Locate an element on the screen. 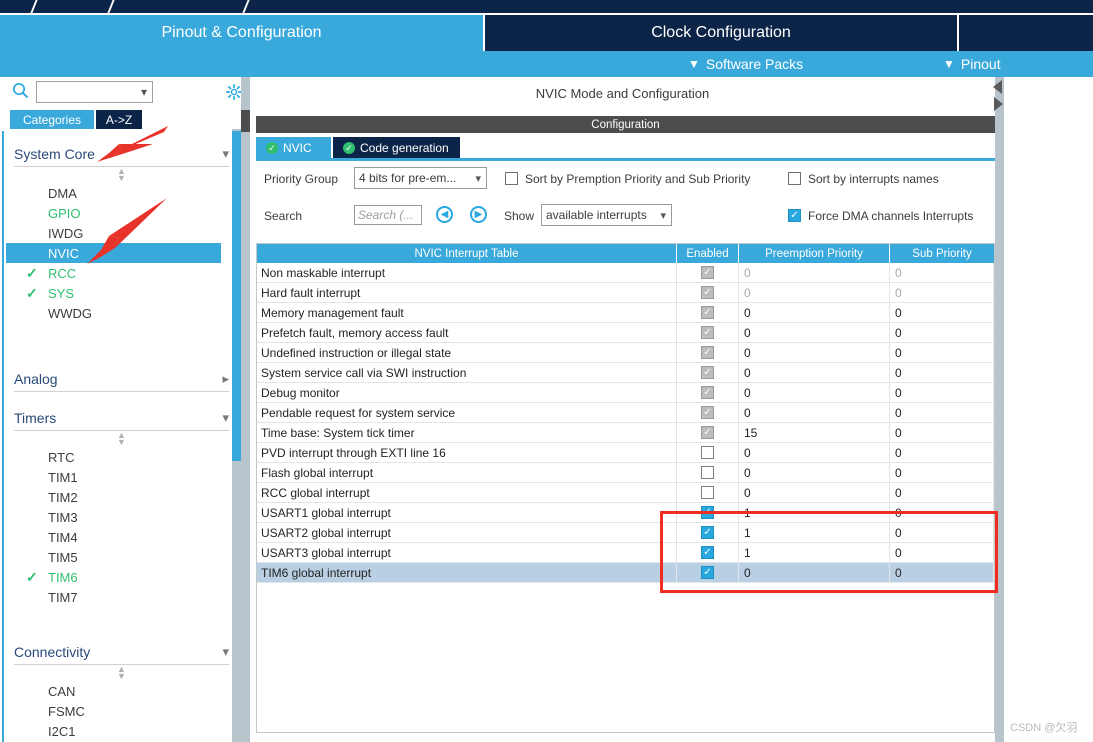 The height and width of the screenshot is (742, 1093). chevron-left-circle-icon: ◀ is located at coordinates (444, 214).